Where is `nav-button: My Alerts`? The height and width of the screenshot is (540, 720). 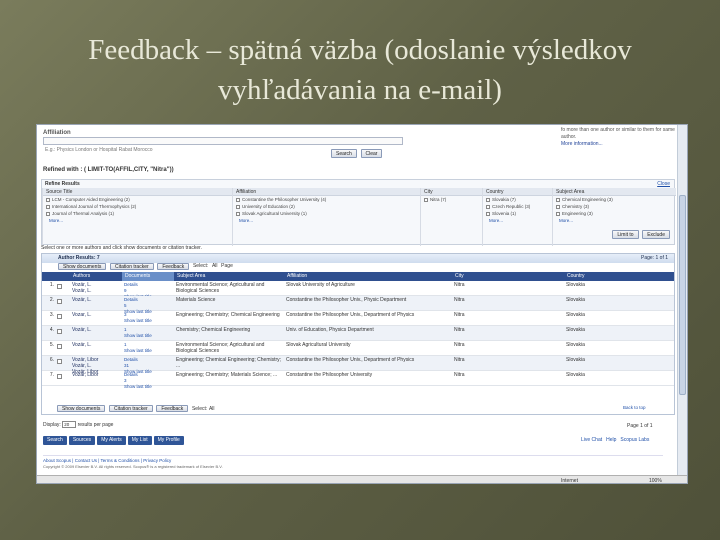 nav-button: My Alerts is located at coordinates (111, 440).